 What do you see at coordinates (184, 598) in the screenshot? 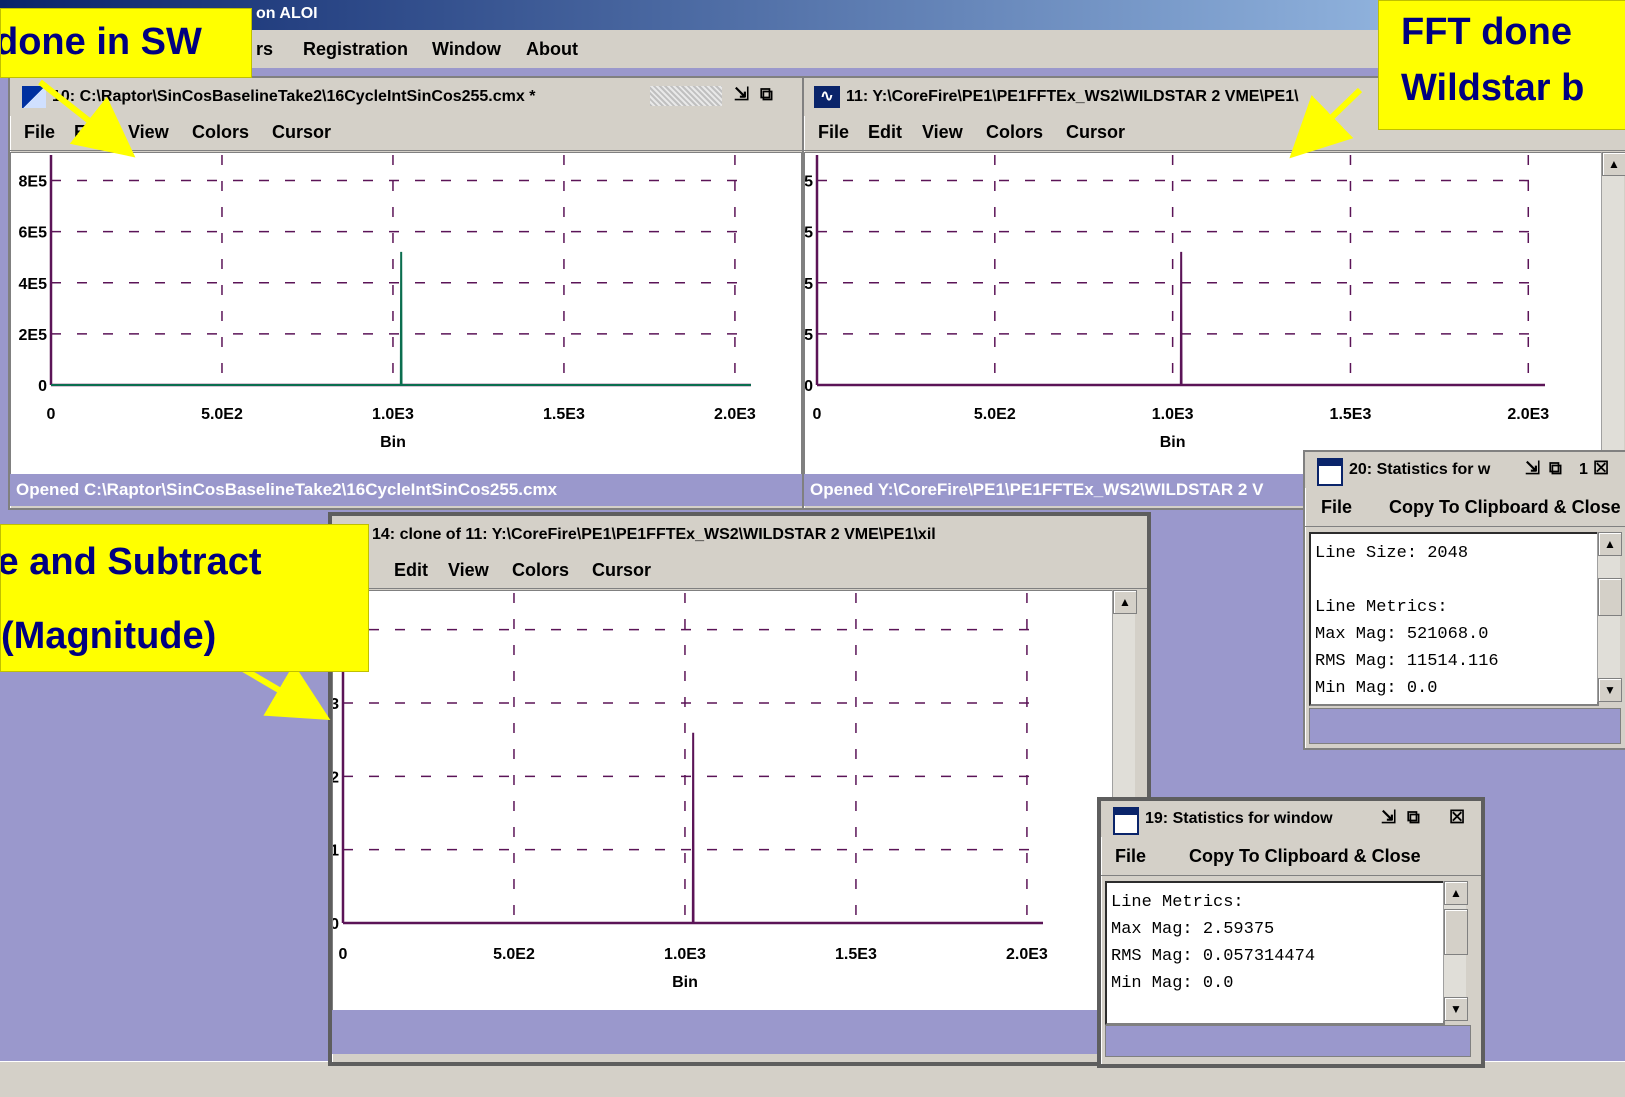
I see `callout-subtract: le and Subtract (Magnitude)` at bounding box center [184, 598].